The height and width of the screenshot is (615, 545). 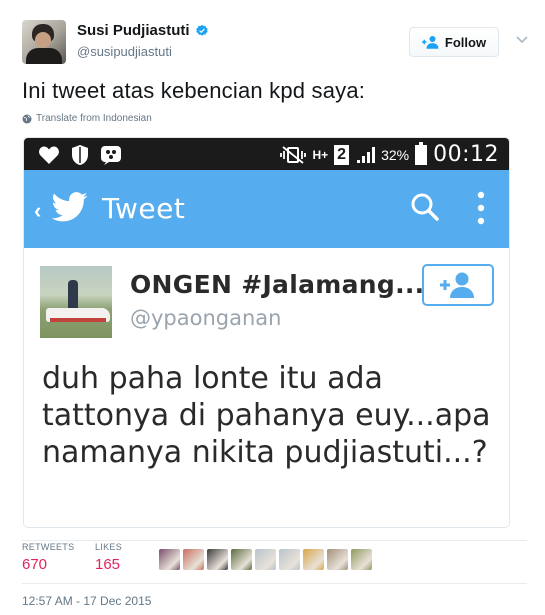 What do you see at coordinates (465, 42) in the screenshot?
I see `follow-label: Follow` at bounding box center [465, 42].